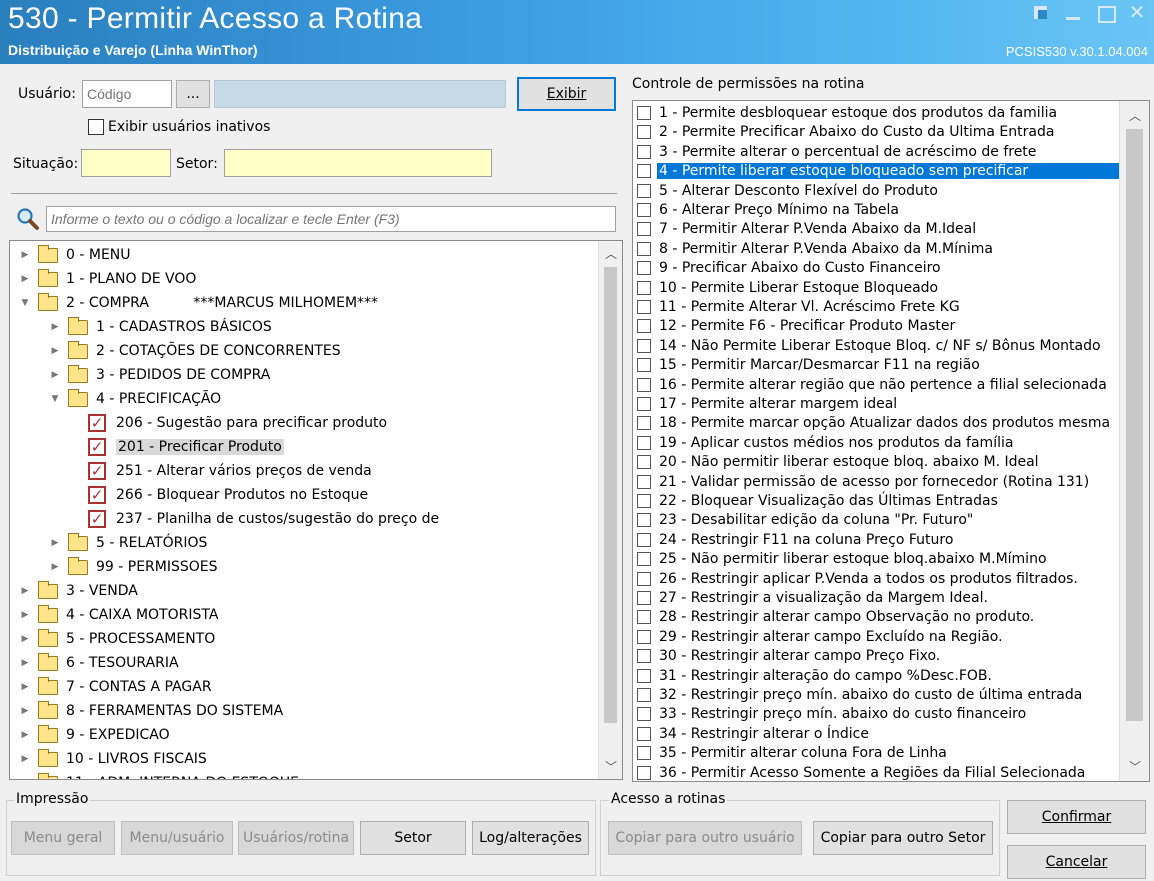  I want to click on tree-node: ▶ 0 - MENU, so click(75, 255).